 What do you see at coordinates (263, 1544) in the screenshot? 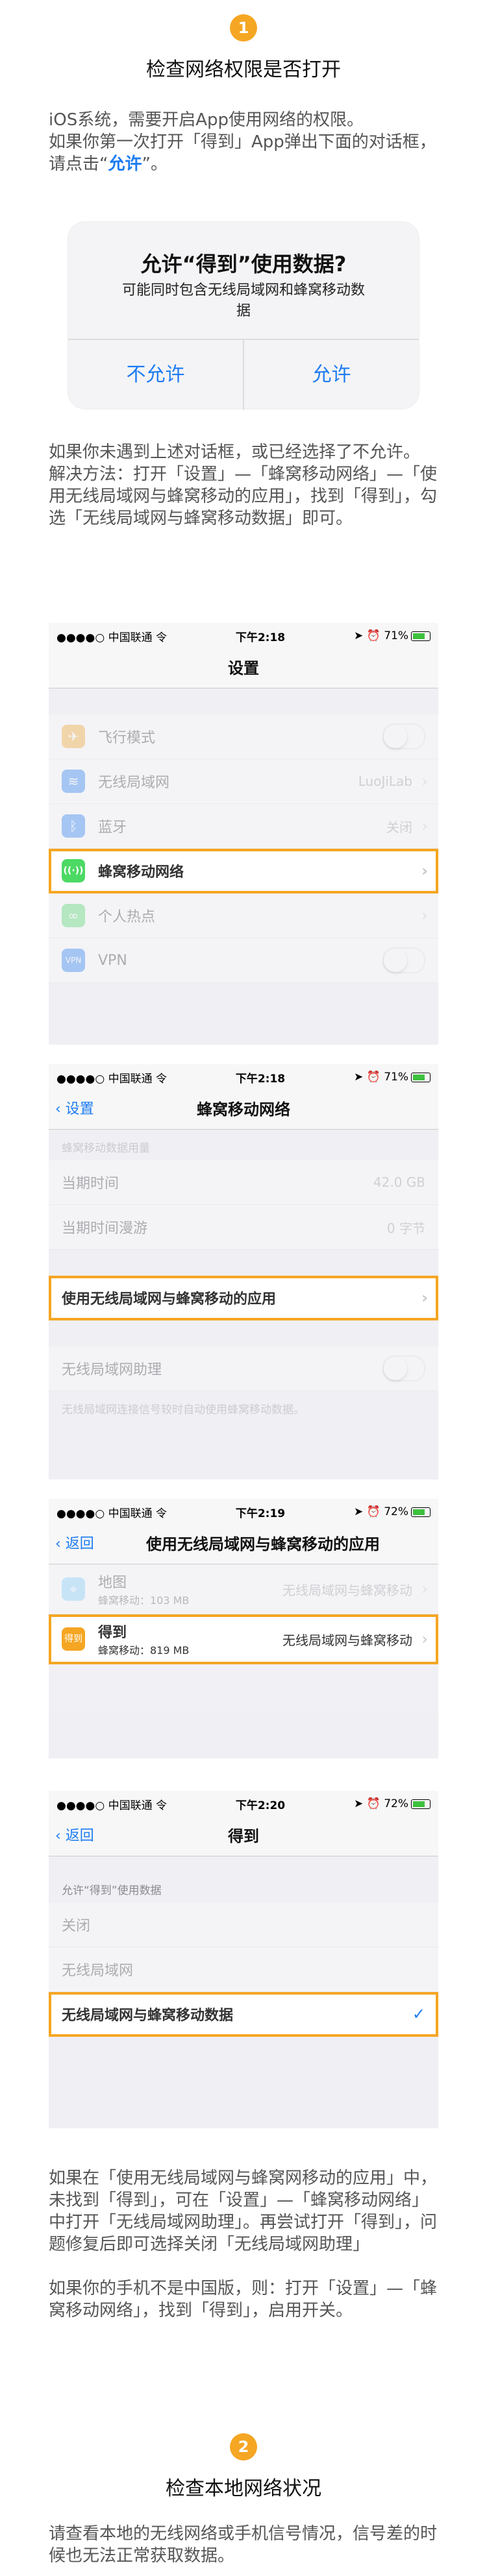
I see `nav-title: 使用无线局域网与蜂窝移动的应用` at bounding box center [263, 1544].